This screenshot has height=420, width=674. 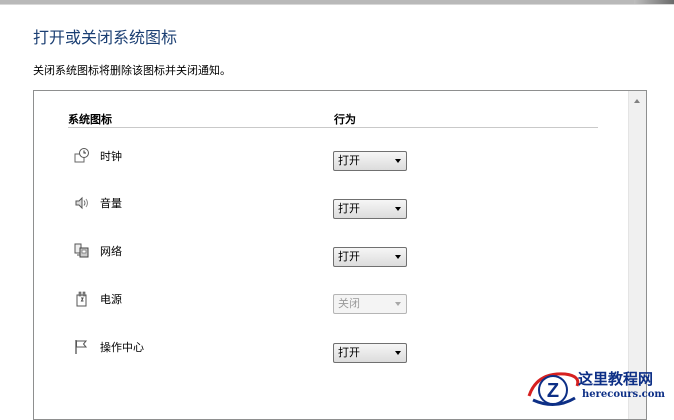 I want to click on row-label-network: 网络, so click(x=111, y=251).